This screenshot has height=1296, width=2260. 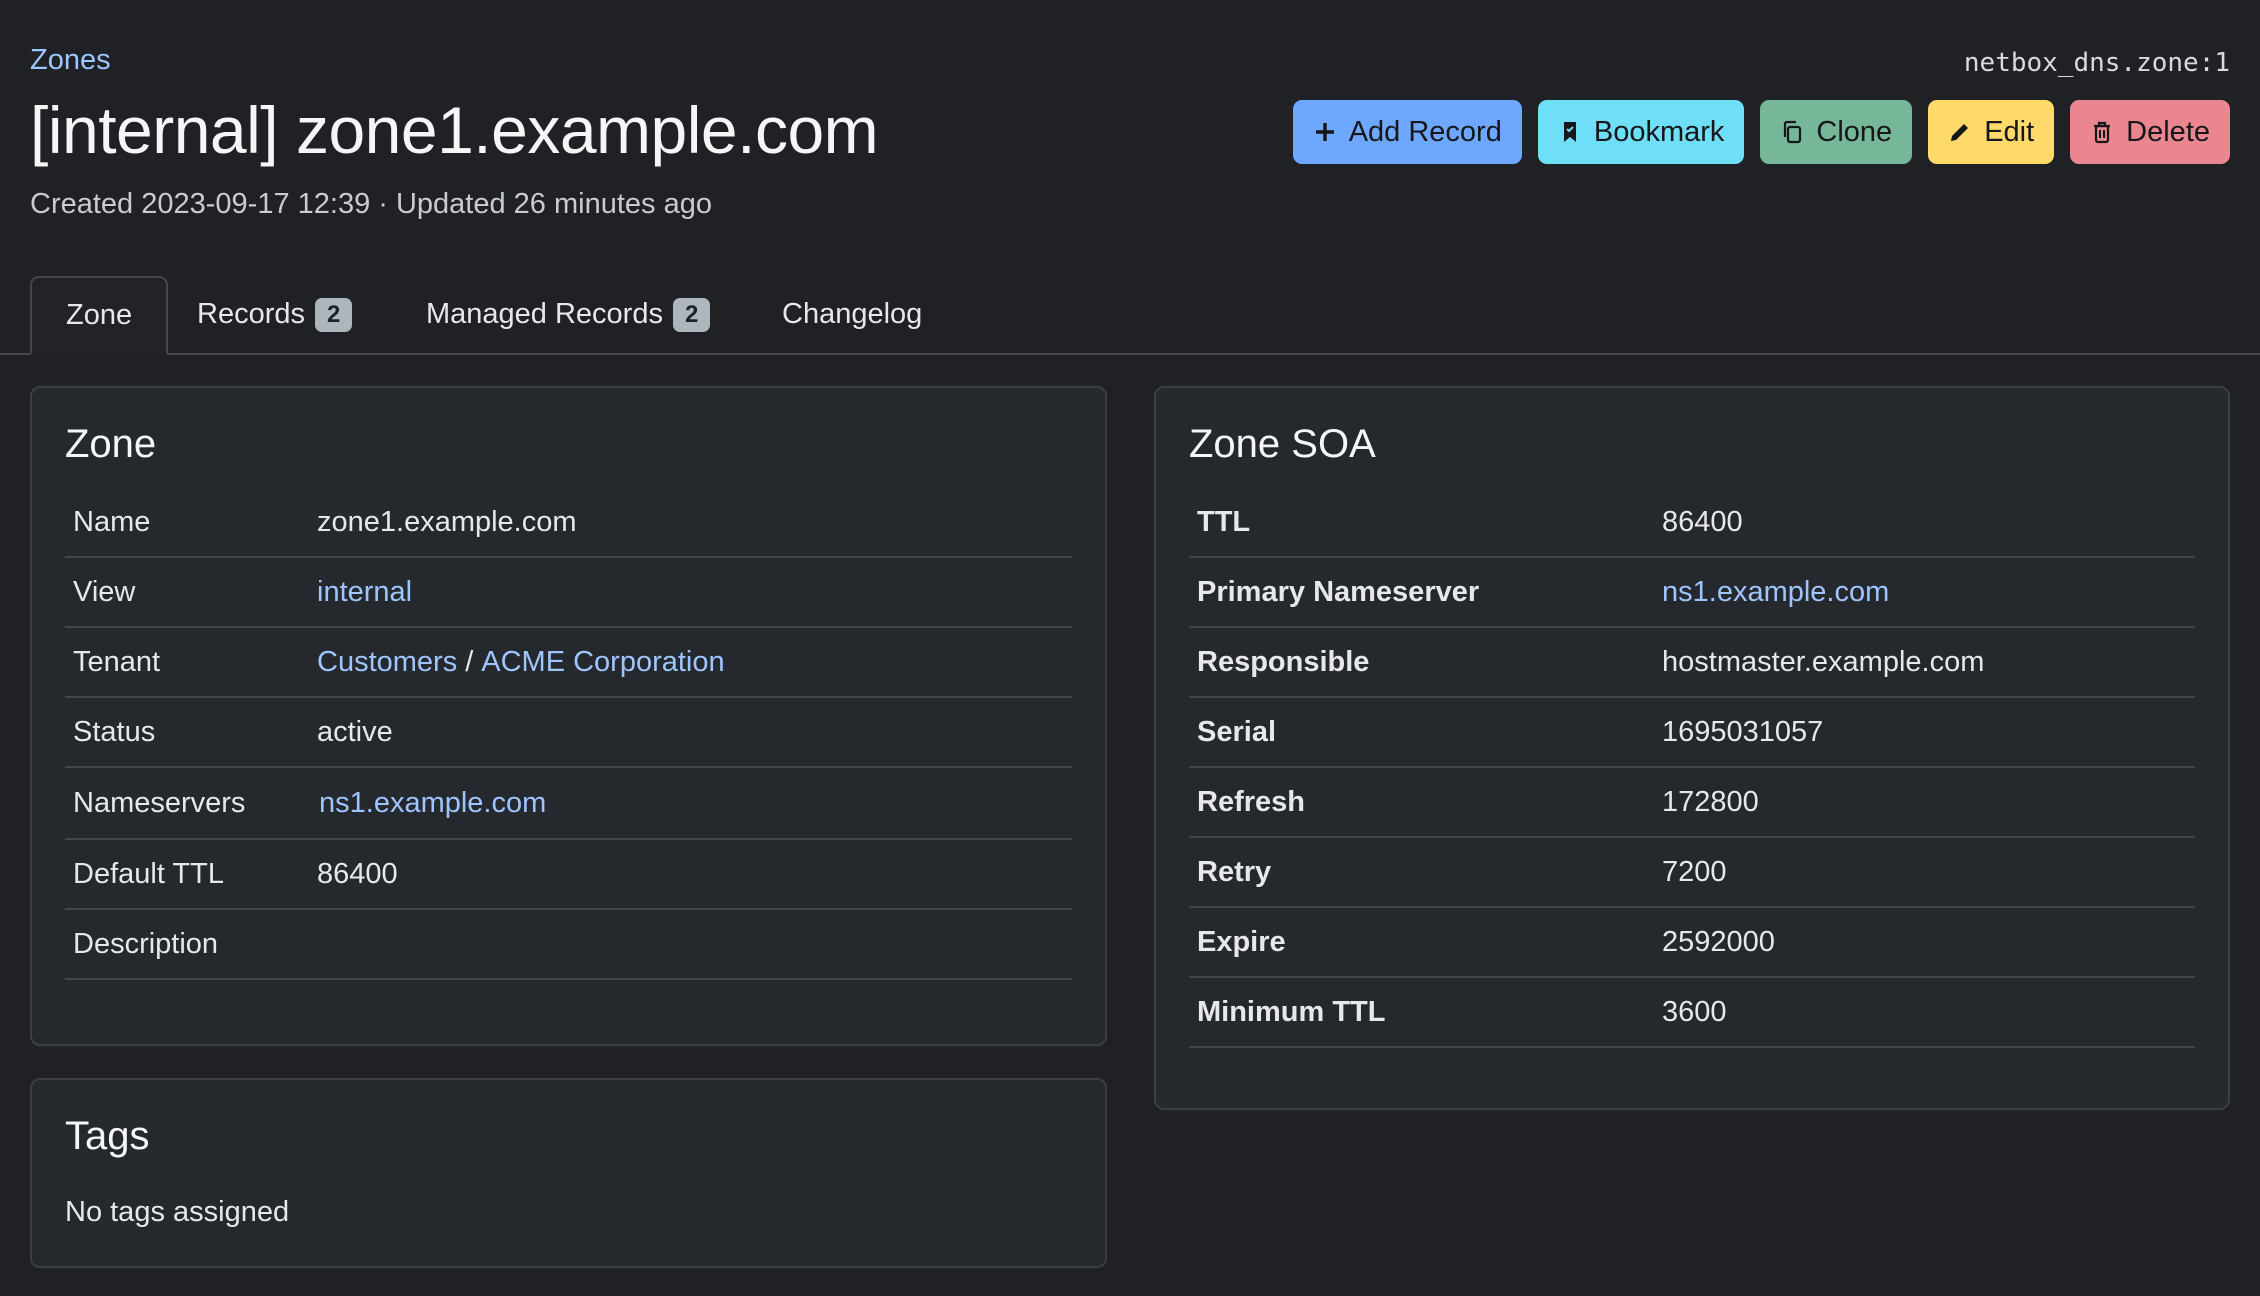 What do you see at coordinates (568, 804) in the screenshot?
I see `zone-row-nameservers: Nameservers ns1.example.com` at bounding box center [568, 804].